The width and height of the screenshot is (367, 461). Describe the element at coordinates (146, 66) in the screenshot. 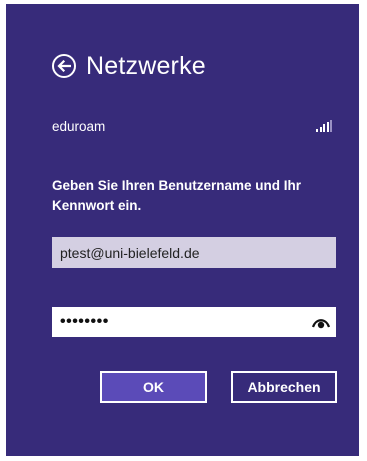

I see `page-title: Netzwerke` at that location.